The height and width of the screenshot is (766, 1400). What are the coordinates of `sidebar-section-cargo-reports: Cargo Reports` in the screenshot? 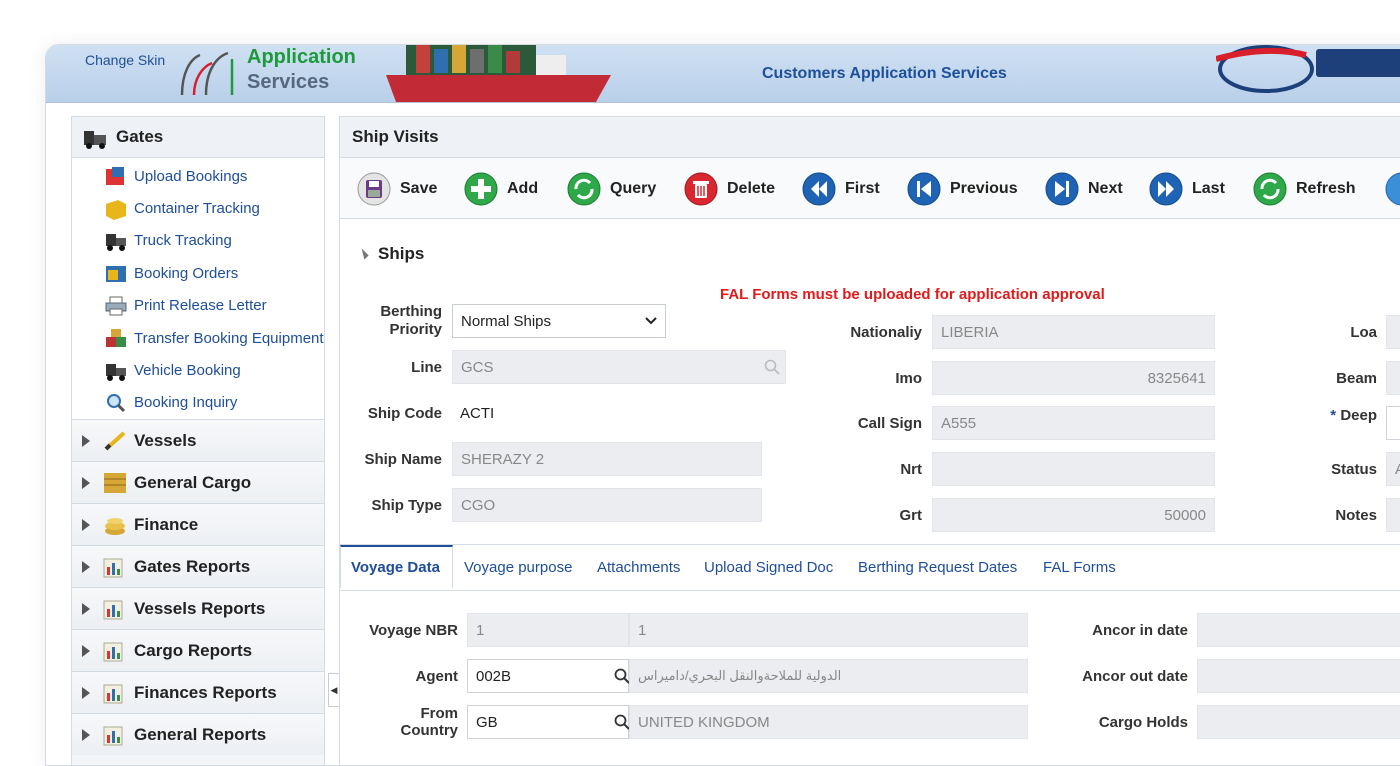 It's located at (198, 650).